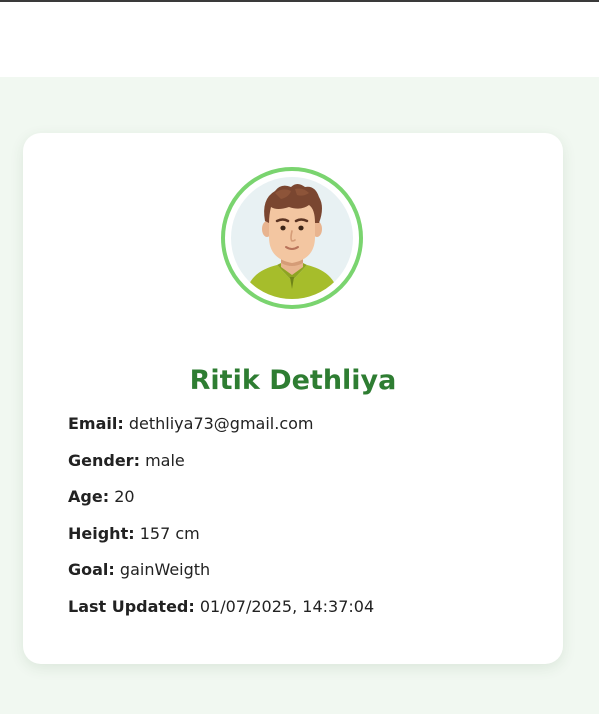 The height and width of the screenshot is (714, 599). What do you see at coordinates (287, 606) in the screenshot?
I see `last-updated-value: 01/07/2025, 14:37:04` at bounding box center [287, 606].